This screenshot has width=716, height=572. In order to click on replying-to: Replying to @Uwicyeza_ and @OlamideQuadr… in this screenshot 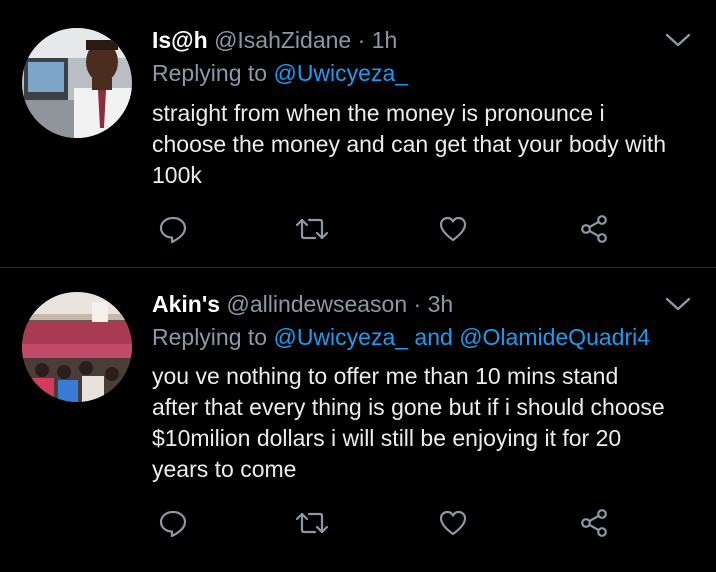, I will do `click(401, 337)`.